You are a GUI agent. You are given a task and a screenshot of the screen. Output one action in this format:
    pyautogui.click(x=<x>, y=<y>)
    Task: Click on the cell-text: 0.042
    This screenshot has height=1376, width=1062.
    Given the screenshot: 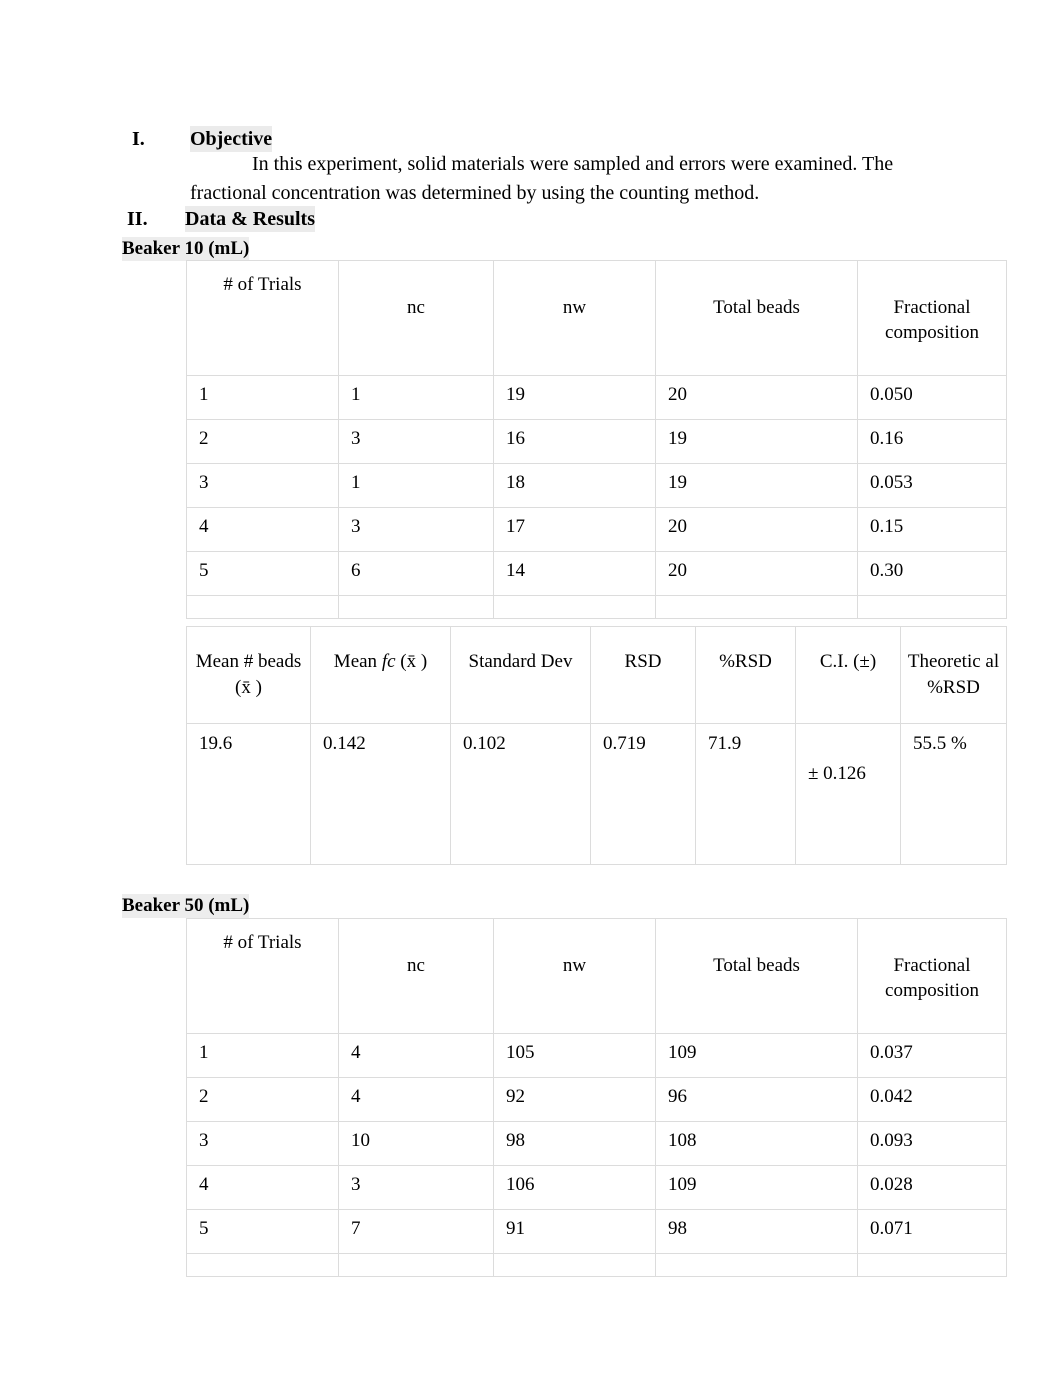 What is the action you would take?
    pyautogui.click(x=891, y=1096)
    